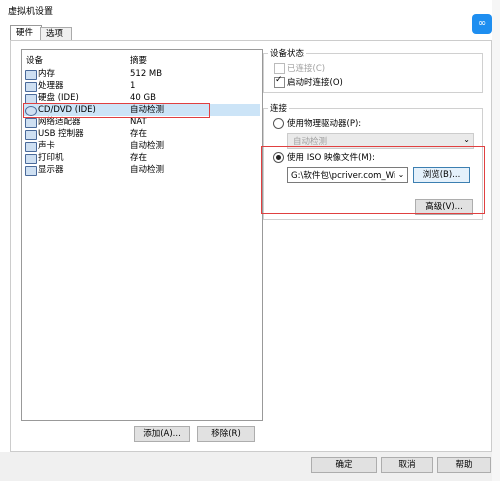  Describe the element at coordinates (344, 465) in the screenshot. I see `ok-button: 确定` at that location.